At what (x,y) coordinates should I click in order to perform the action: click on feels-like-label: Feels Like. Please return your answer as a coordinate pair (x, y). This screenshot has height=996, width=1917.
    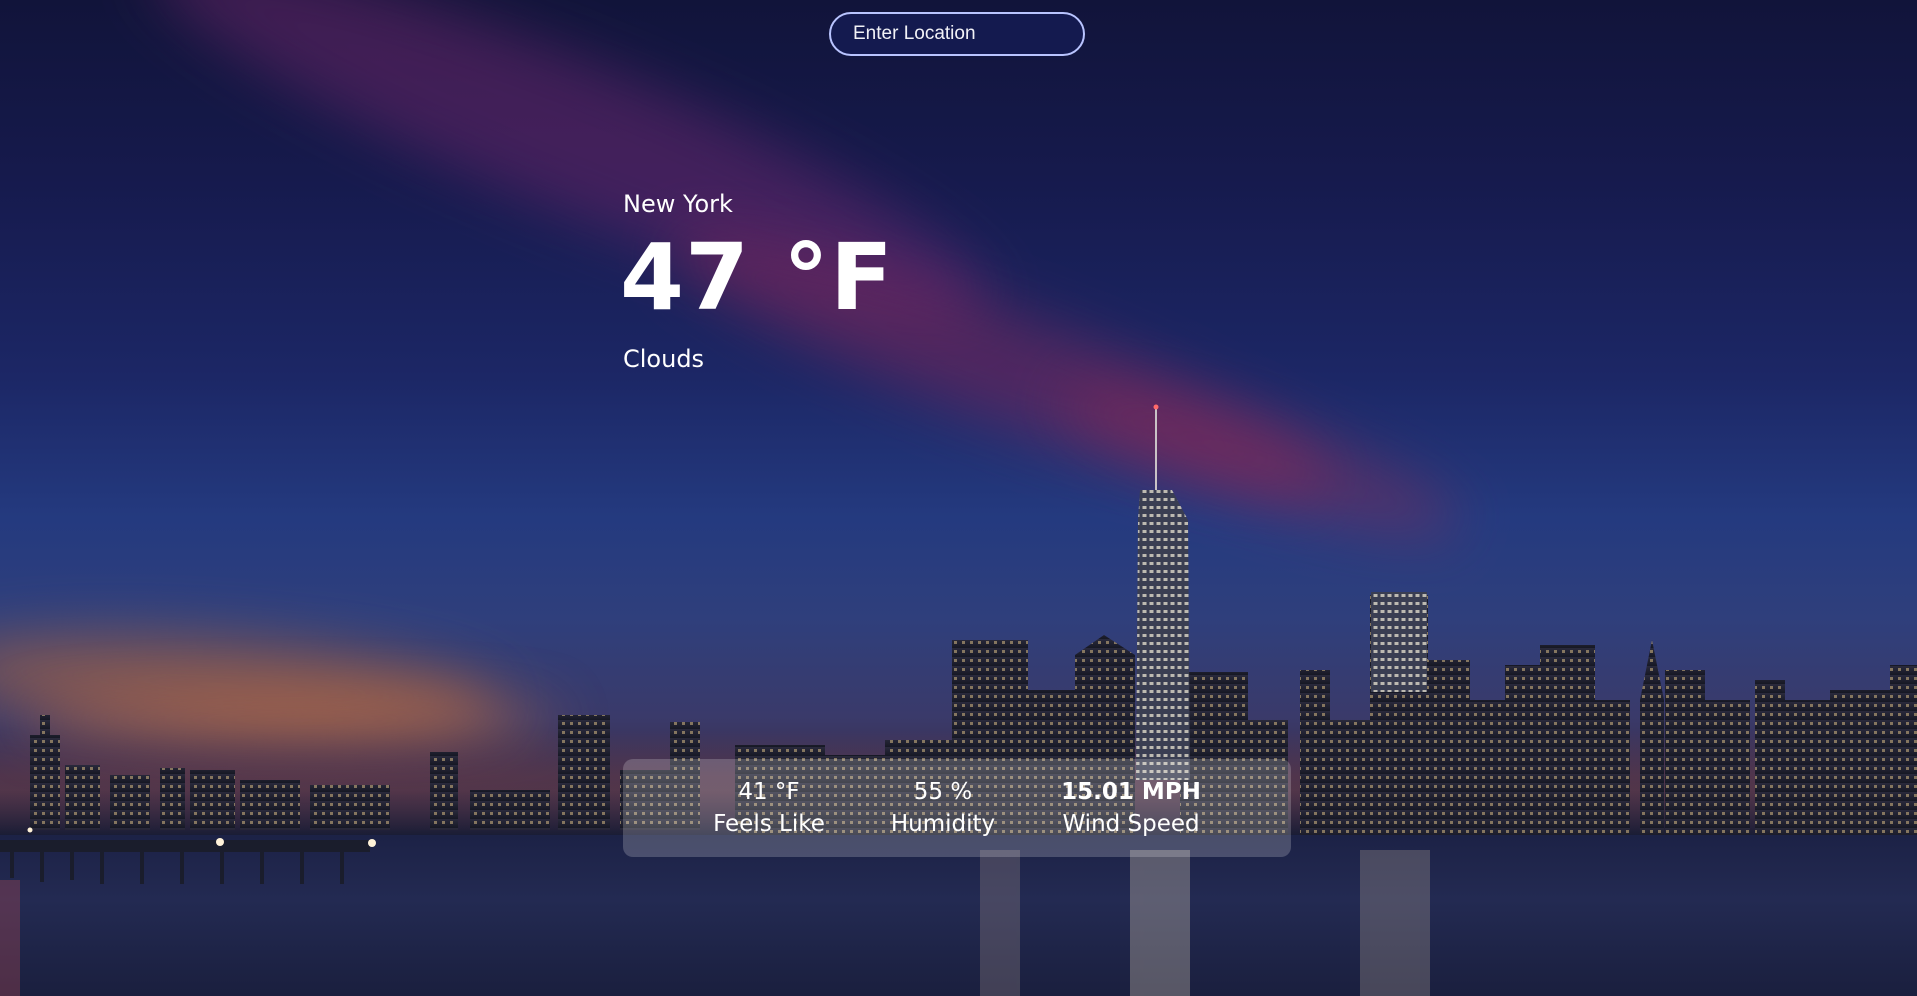
    Looking at the image, I should click on (769, 824).